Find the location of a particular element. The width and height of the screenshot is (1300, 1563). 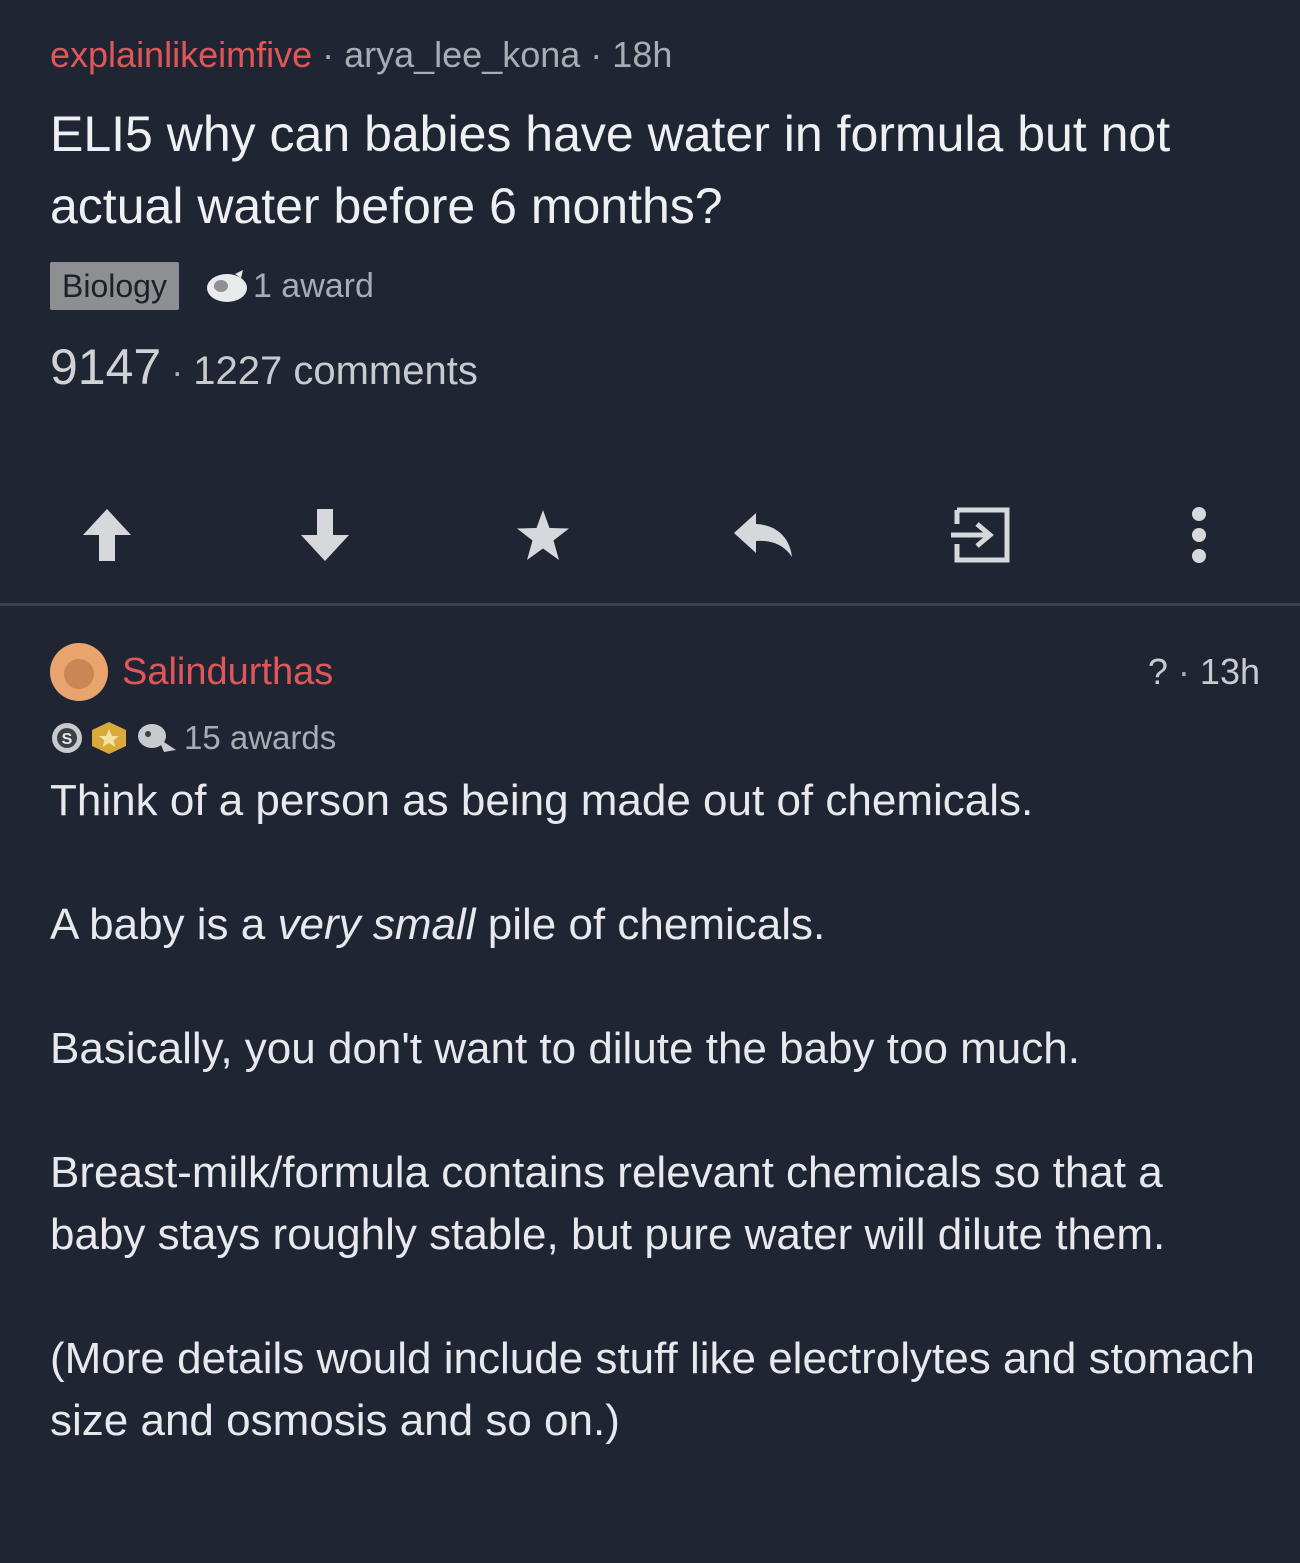

downvote-icon is located at coordinates (325, 535).